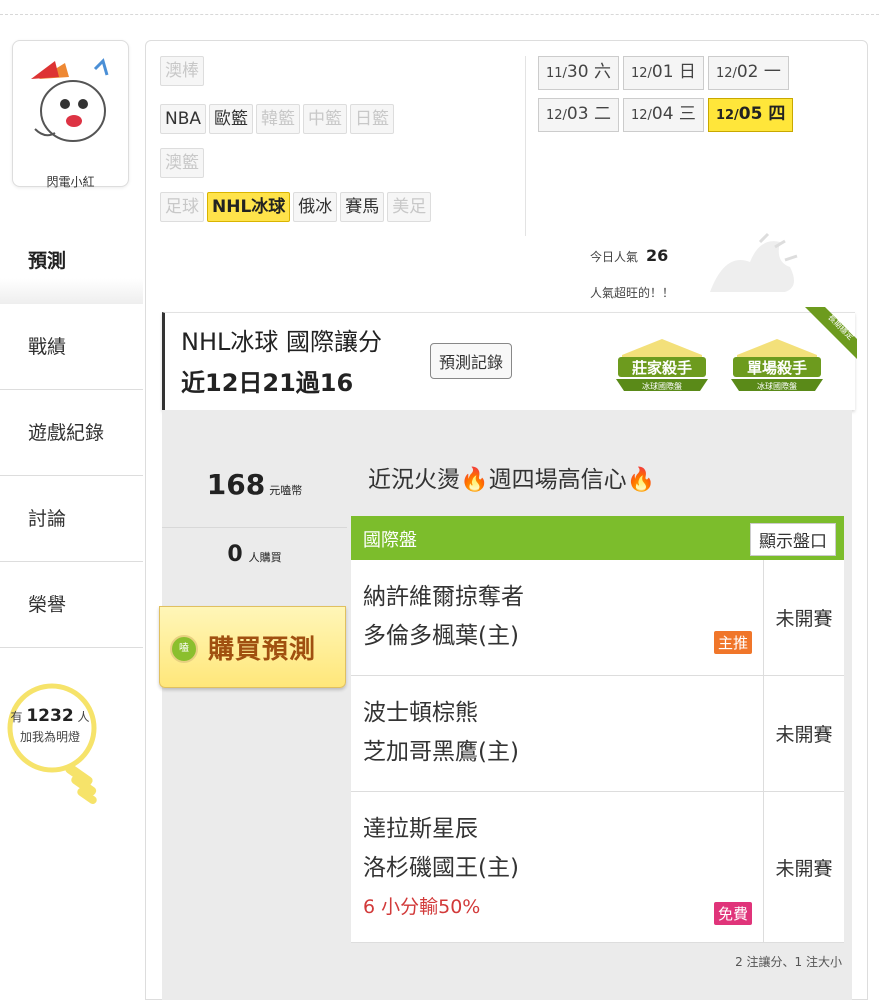  What do you see at coordinates (249, 207) in the screenshot?
I see `sport-chip: NHL冰球` at bounding box center [249, 207].